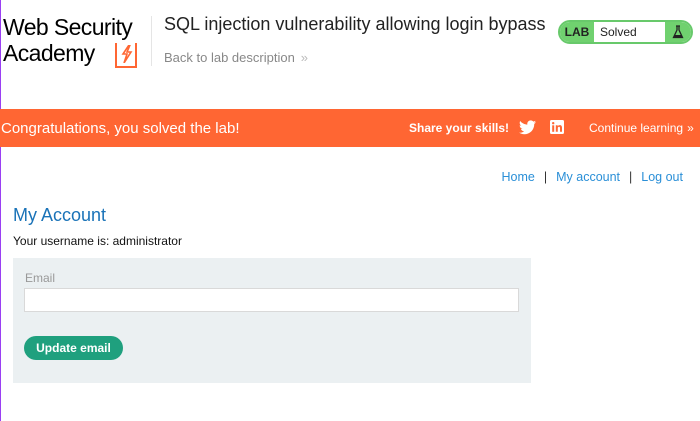  I want to click on web-security-academy-logo: Web Security Academy, so click(78, 45).